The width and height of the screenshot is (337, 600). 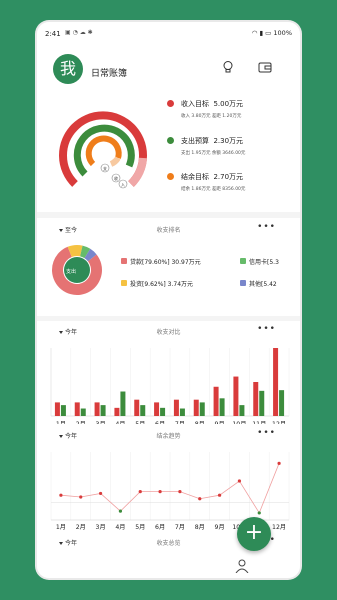 I want to click on wallet-icon, so click(x=265, y=67).